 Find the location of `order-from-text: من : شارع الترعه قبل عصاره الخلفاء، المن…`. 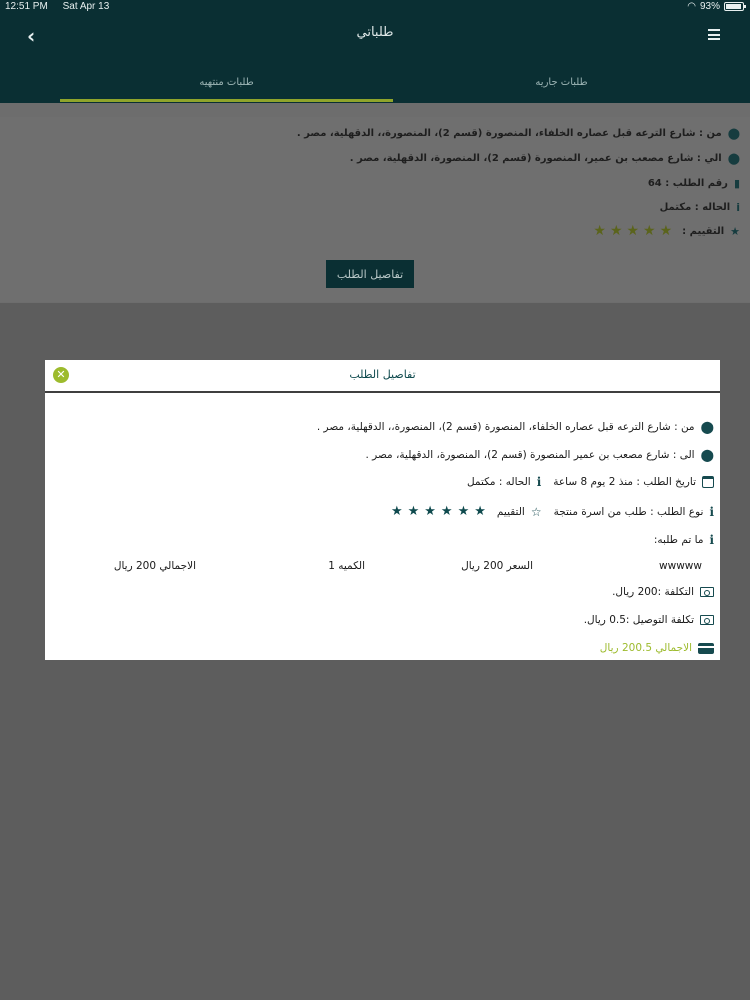

order-from-text: من : شارع الترعه قبل عصاره الخلفاء، المن… is located at coordinates (509, 133).